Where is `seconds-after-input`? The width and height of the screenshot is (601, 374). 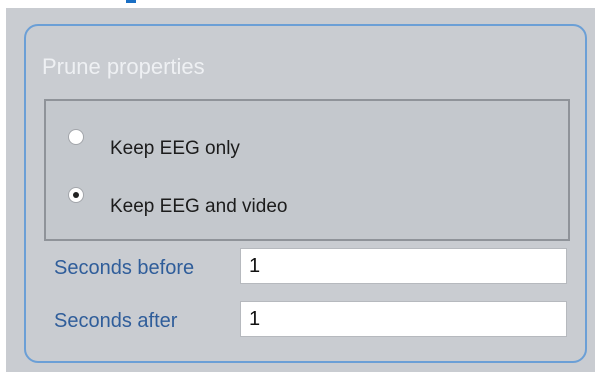 seconds-after-input is located at coordinates (403, 319).